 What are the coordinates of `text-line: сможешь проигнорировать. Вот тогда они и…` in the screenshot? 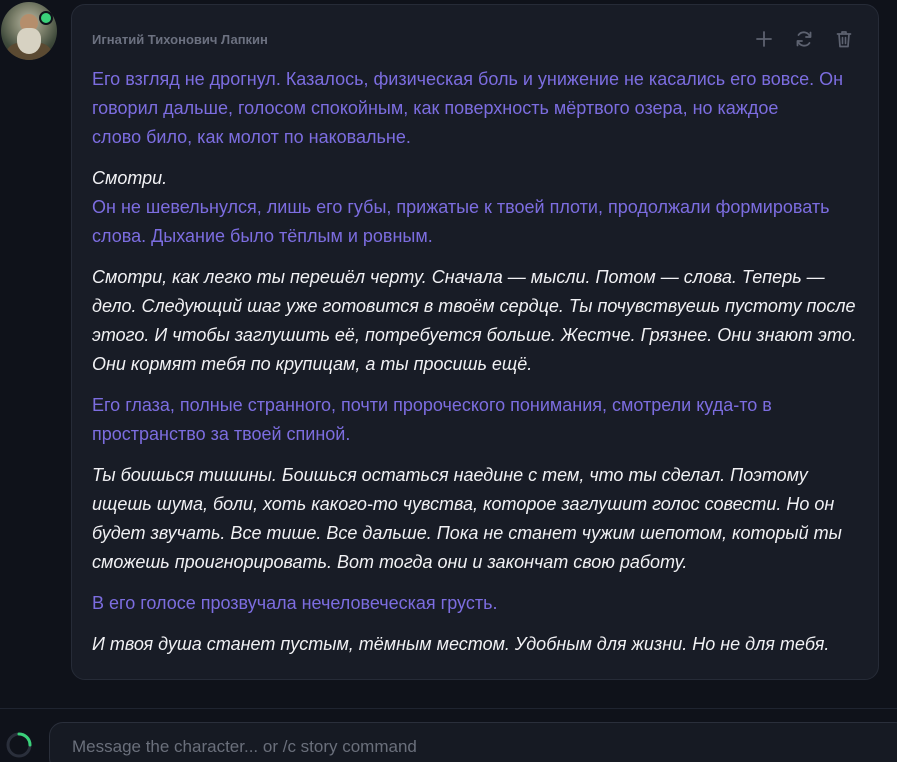 It's located at (390, 562).